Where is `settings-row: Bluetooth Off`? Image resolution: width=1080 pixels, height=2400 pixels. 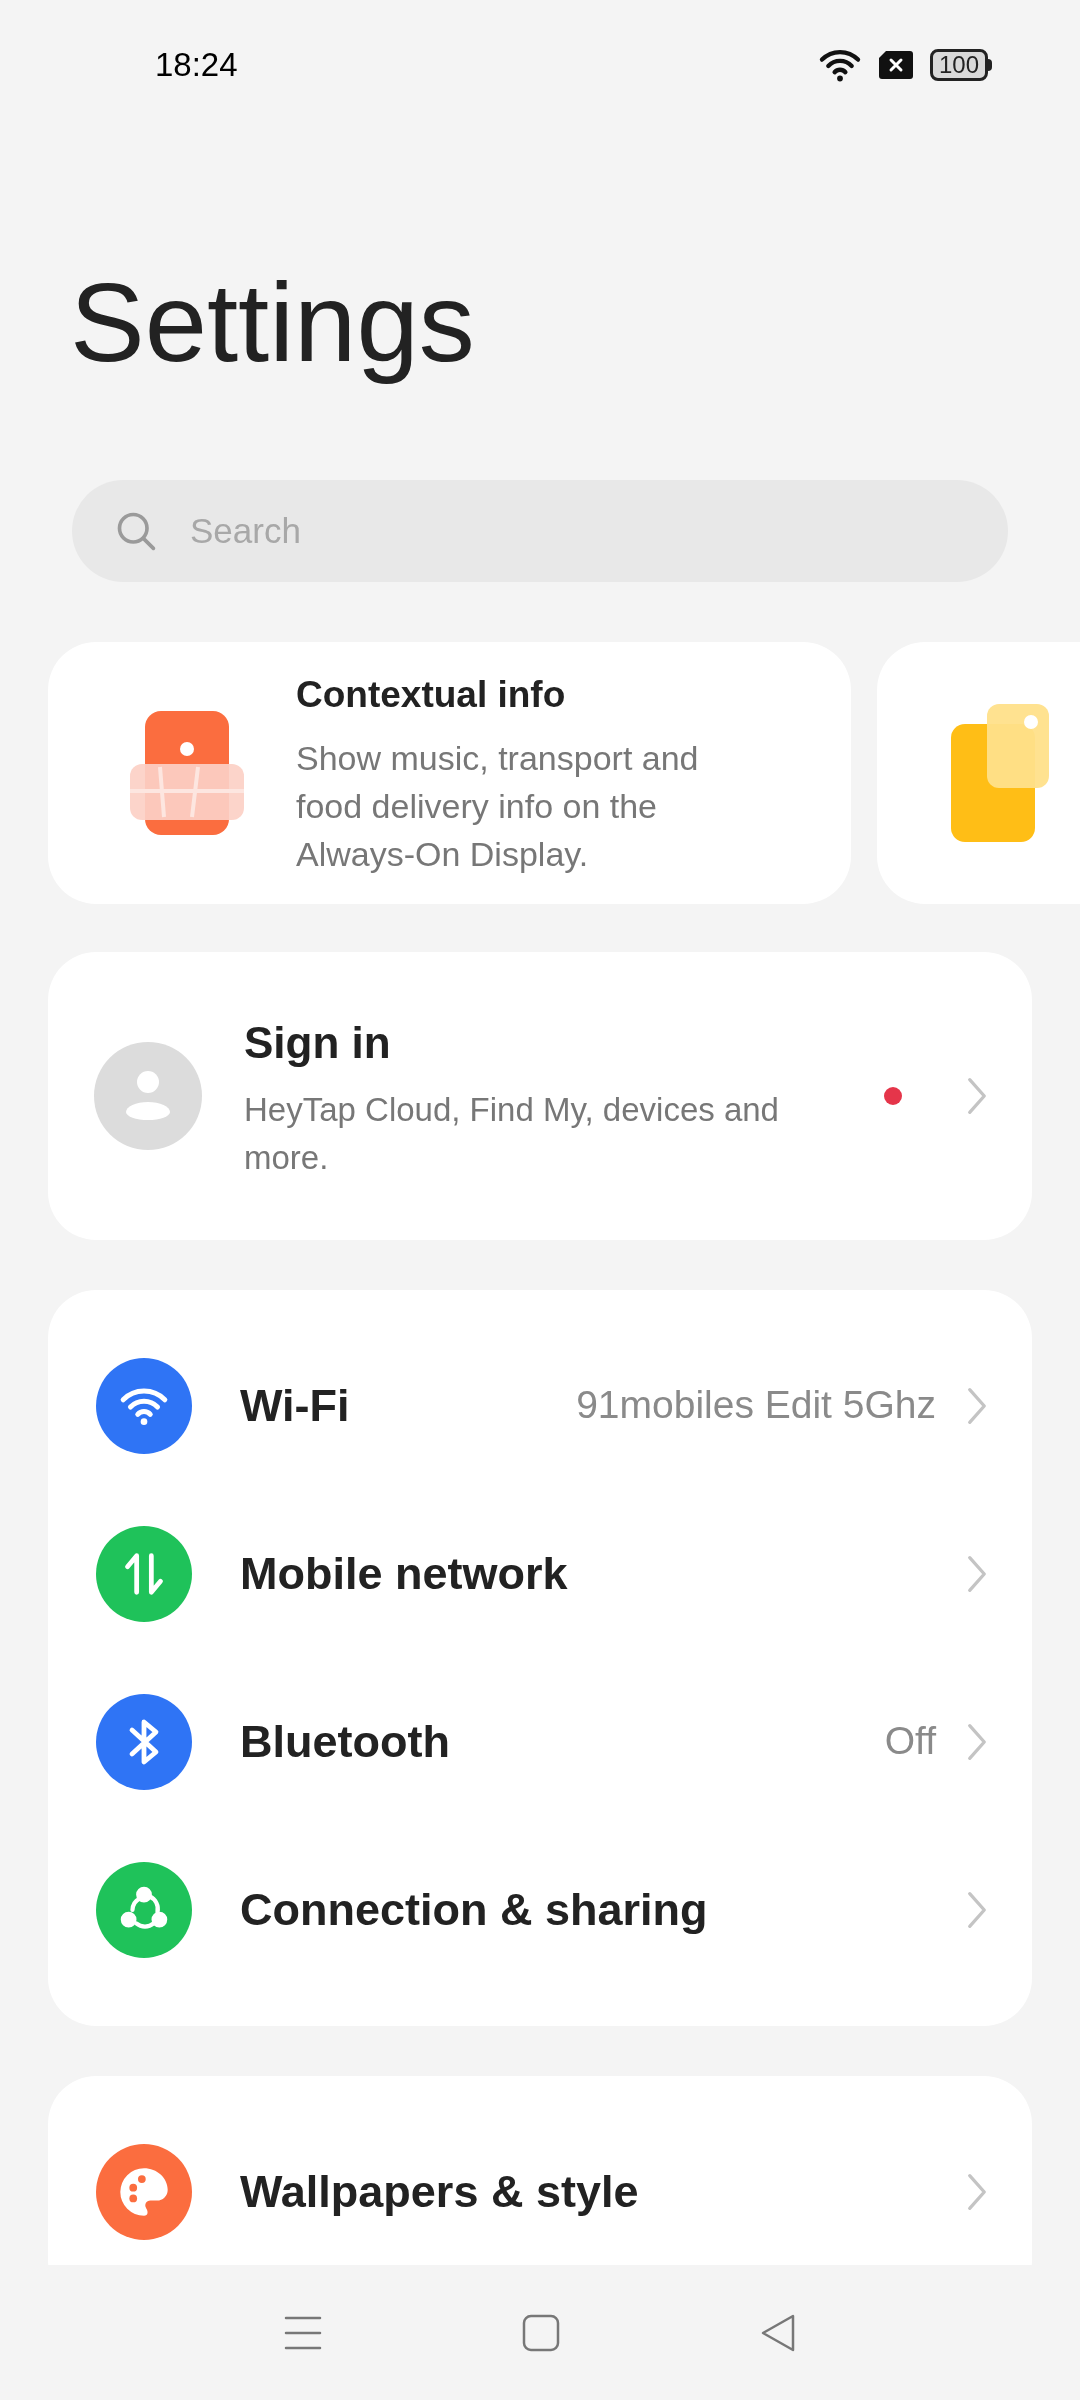
settings-row: Bluetooth Off is located at coordinates (540, 1741).